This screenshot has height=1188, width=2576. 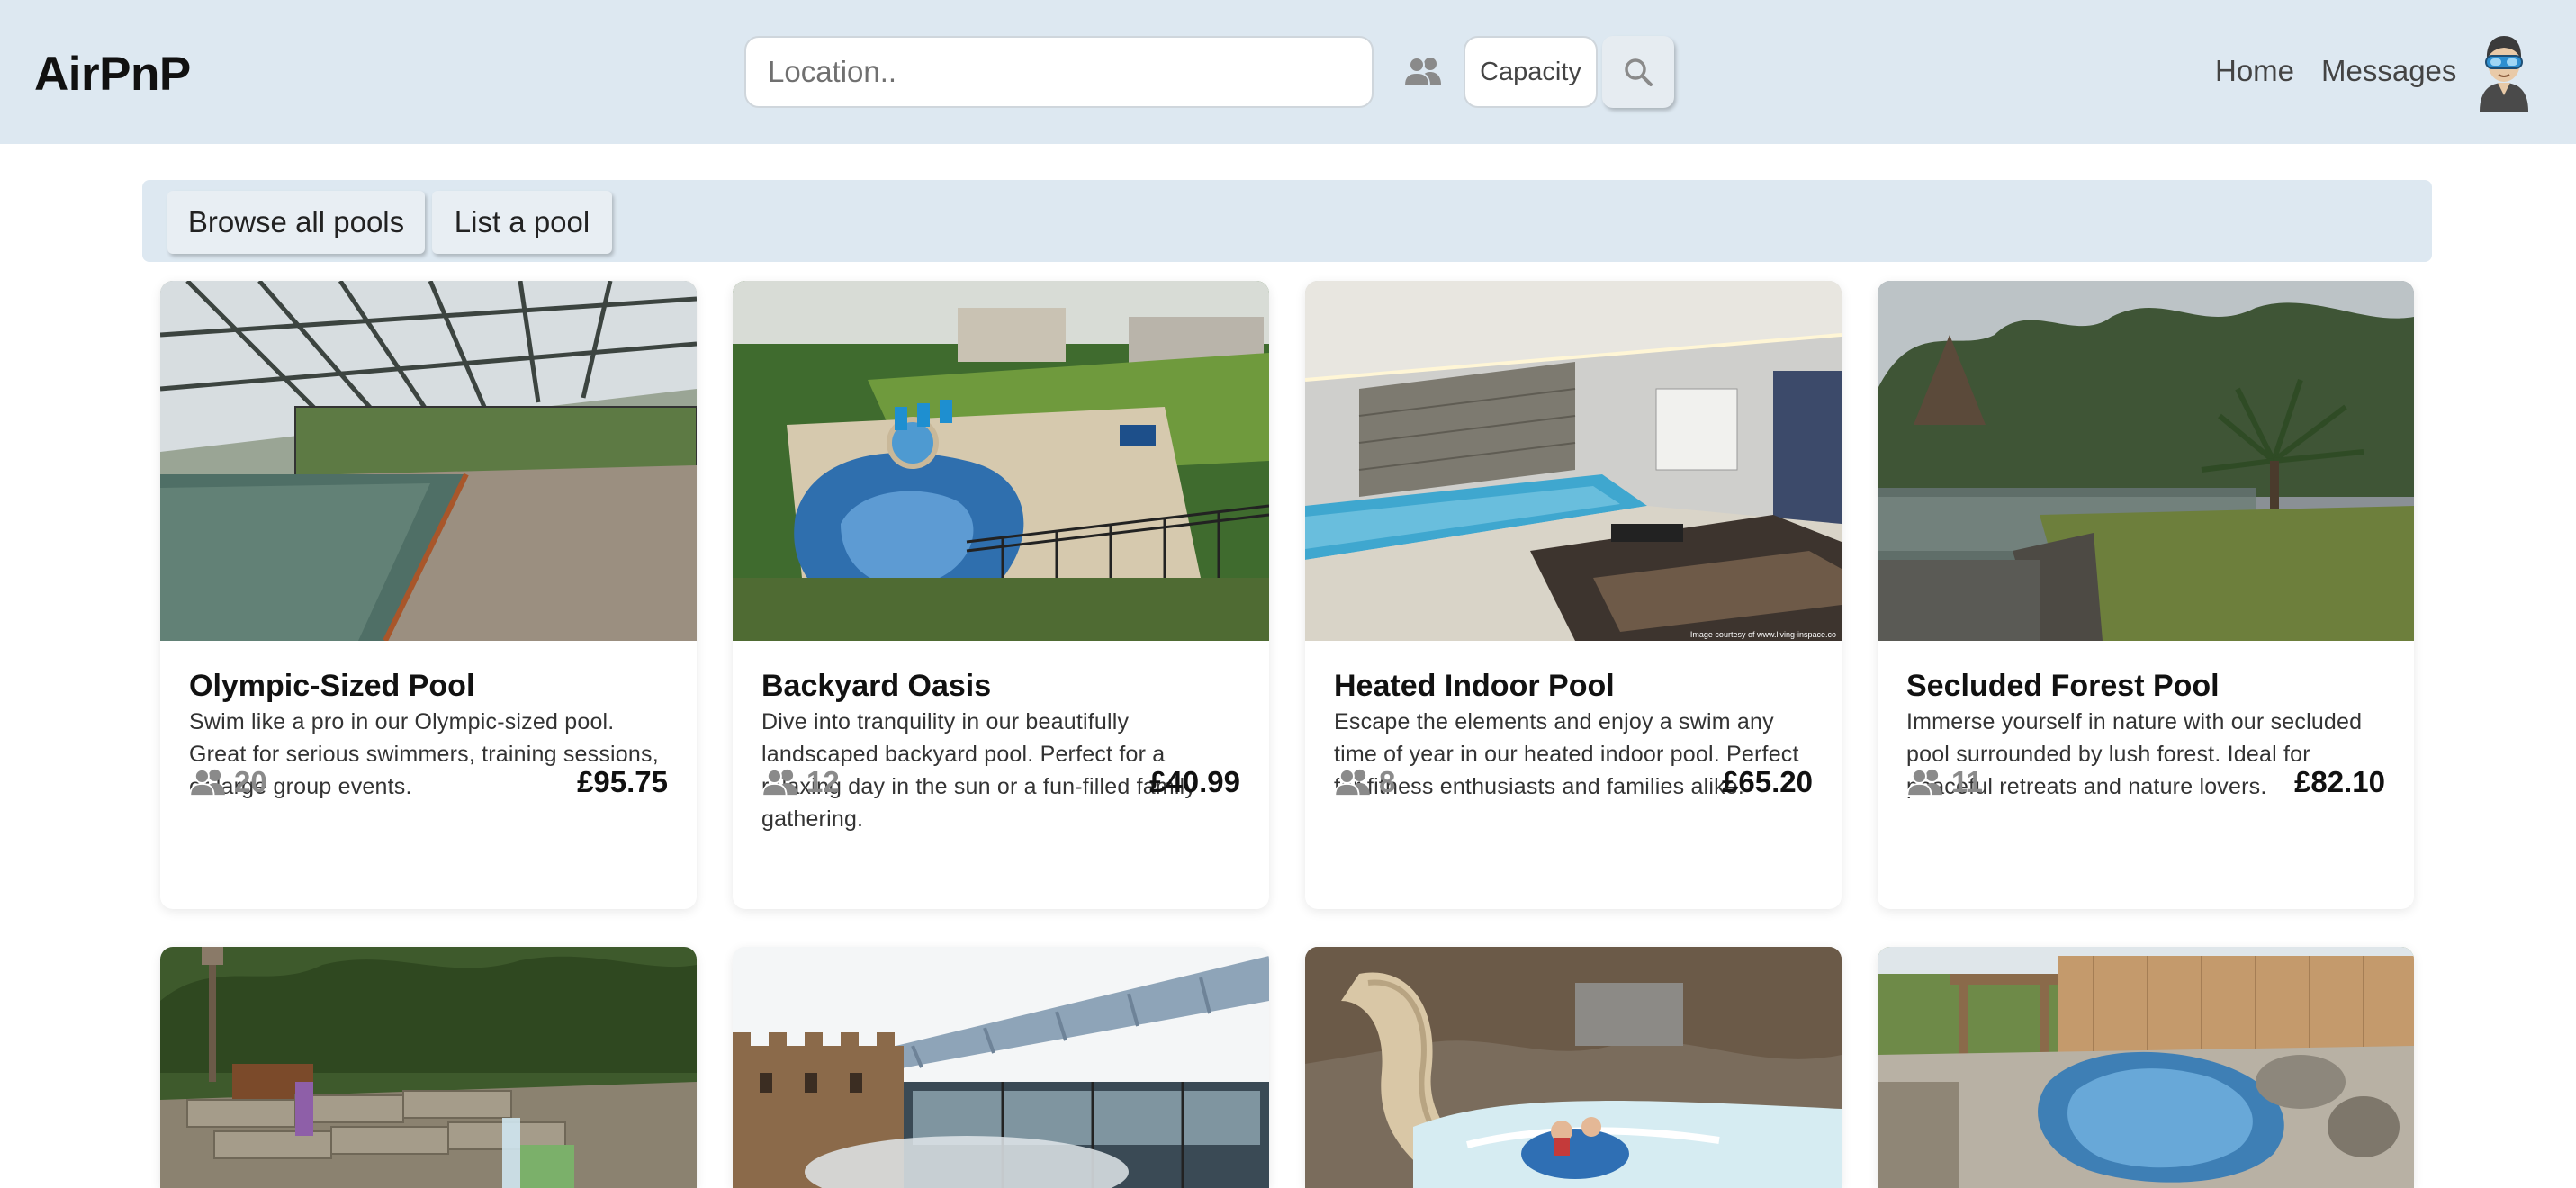 I want to click on list-a-pool-button: List a pool, so click(x=522, y=222).